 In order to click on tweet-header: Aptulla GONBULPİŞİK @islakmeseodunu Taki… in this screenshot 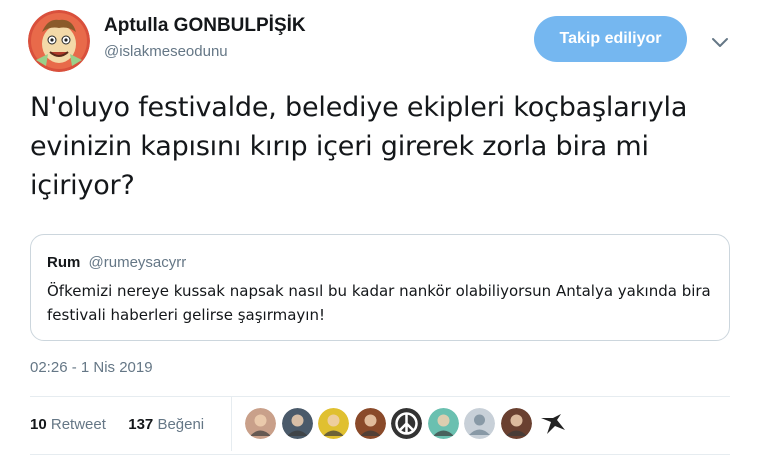, I will do `click(388, 41)`.